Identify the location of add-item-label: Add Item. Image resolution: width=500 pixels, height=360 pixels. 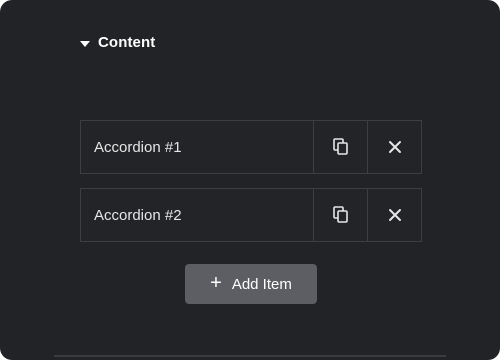
(261, 284).